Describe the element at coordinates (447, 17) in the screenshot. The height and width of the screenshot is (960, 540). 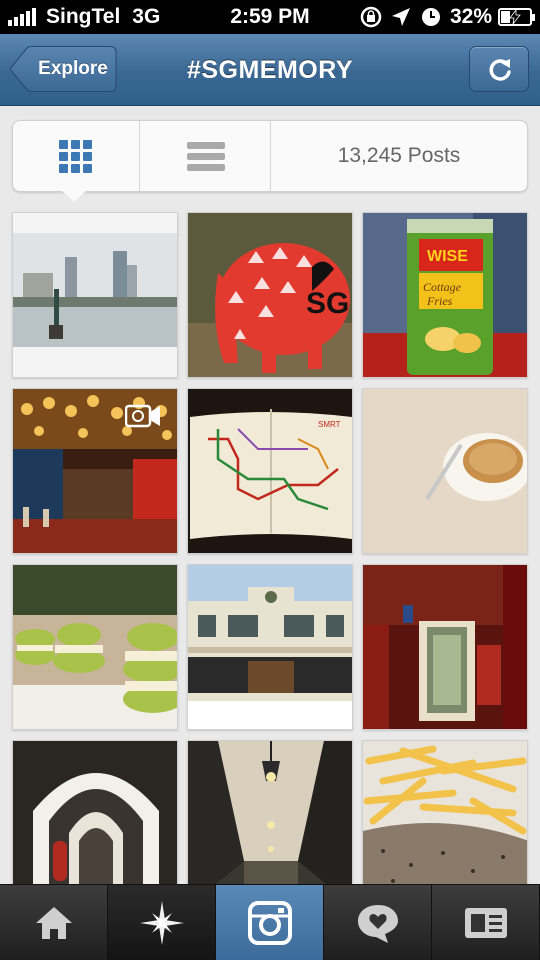
I see `status-icons: 32%` at that location.